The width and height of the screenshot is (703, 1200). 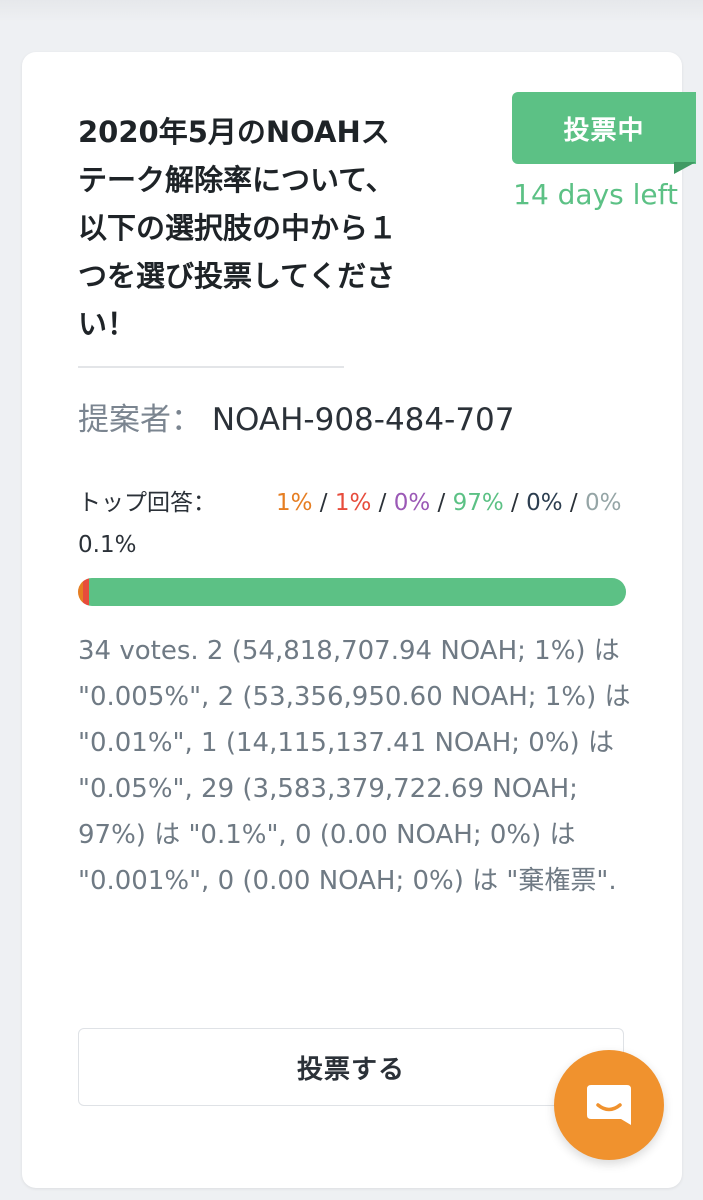 I want to click on top-shadow-strip, so click(x=351, y=11).